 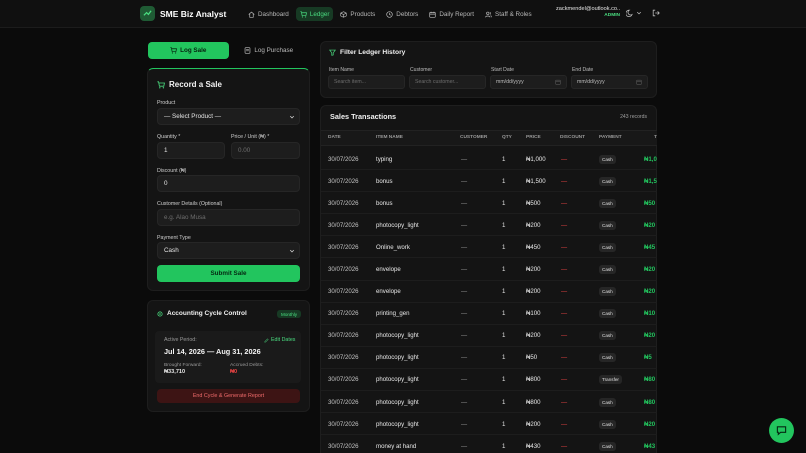 I want to click on pencil-icon, so click(x=266, y=340).